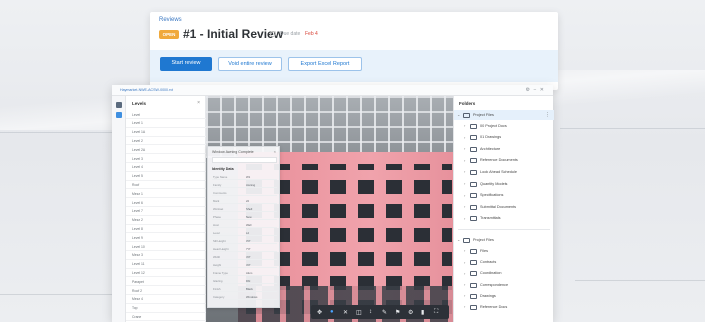 The image size is (705, 322). I want to click on property-key: Finish, so click(217, 288).